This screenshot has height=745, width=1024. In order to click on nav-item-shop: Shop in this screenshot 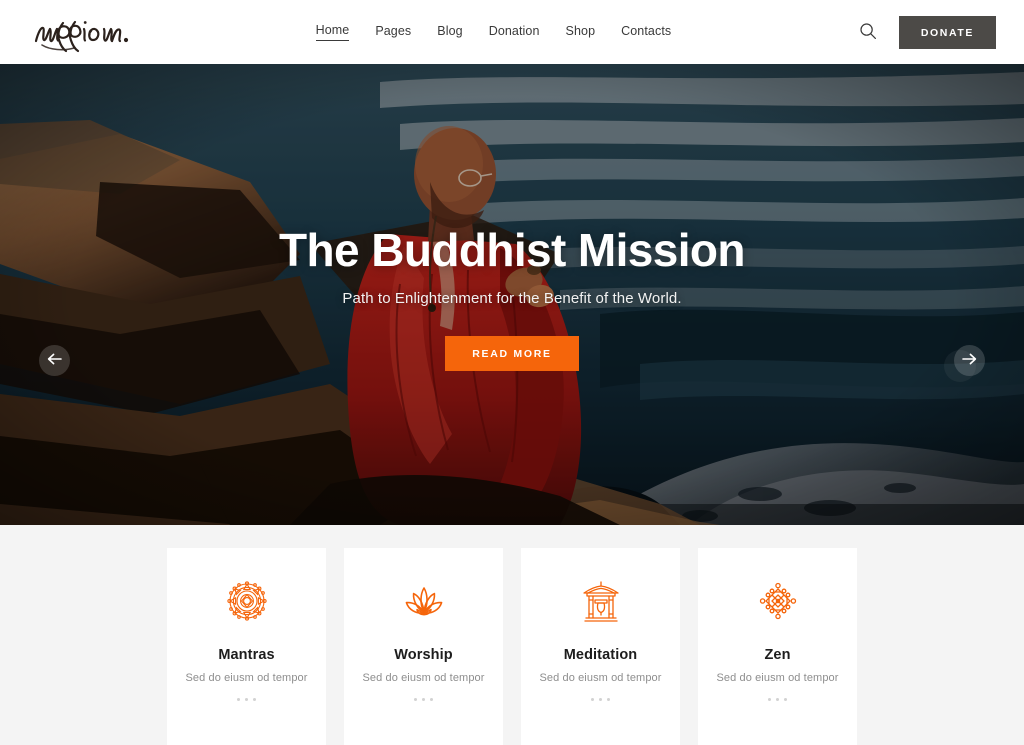, I will do `click(581, 32)`.